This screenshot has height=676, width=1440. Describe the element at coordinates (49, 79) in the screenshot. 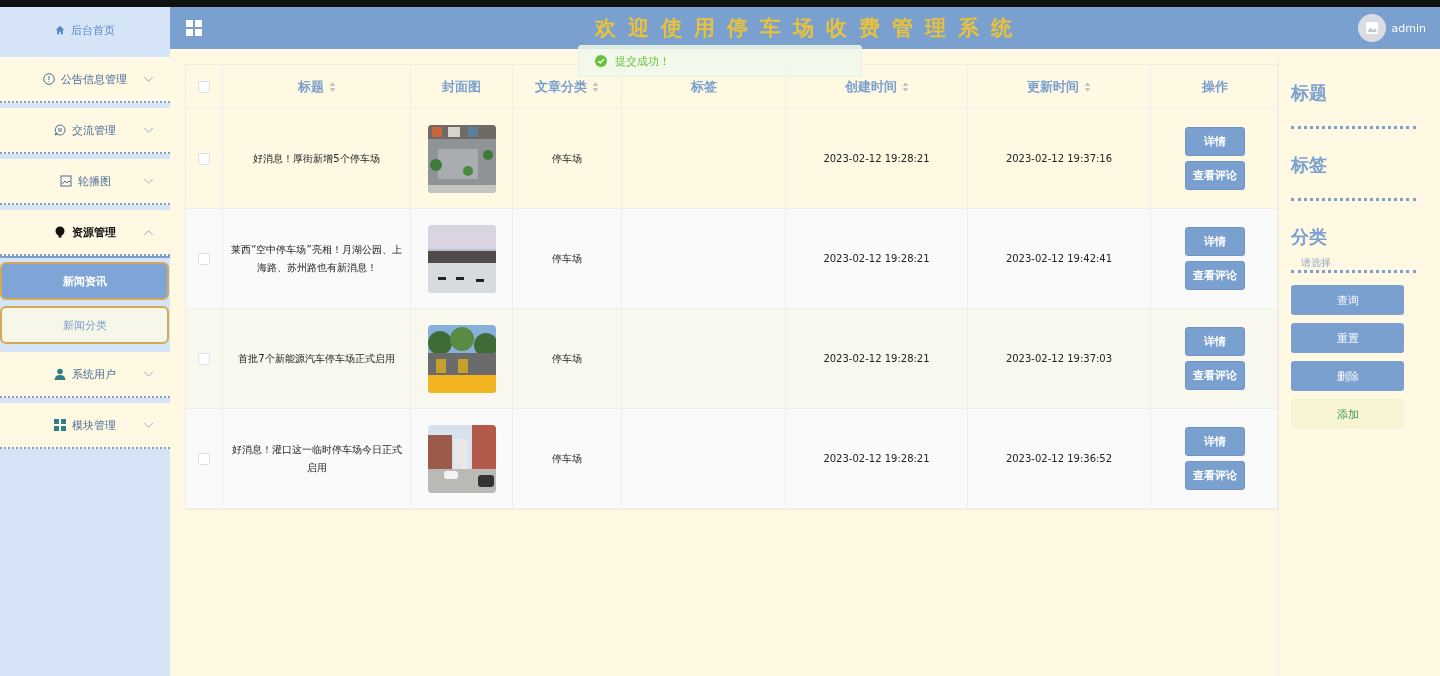

I see `info-icon` at that location.